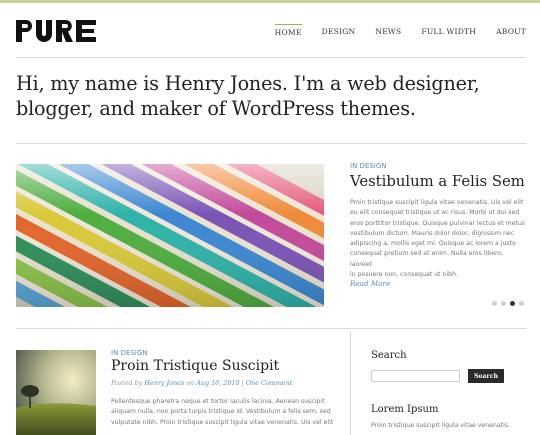 This screenshot has width=540, height=435. What do you see at coordinates (512, 303) in the screenshot?
I see `slider-dot-active` at bounding box center [512, 303].